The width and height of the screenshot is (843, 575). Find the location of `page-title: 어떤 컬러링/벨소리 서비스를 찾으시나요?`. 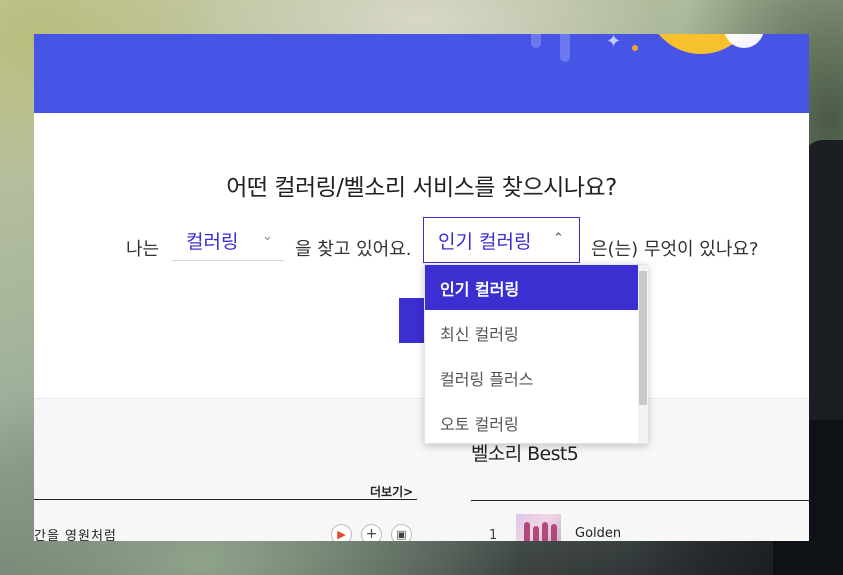

page-title: 어떤 컬러링/벨소리 서비스를 찾으시나요? is located at coordinates (421, 188).